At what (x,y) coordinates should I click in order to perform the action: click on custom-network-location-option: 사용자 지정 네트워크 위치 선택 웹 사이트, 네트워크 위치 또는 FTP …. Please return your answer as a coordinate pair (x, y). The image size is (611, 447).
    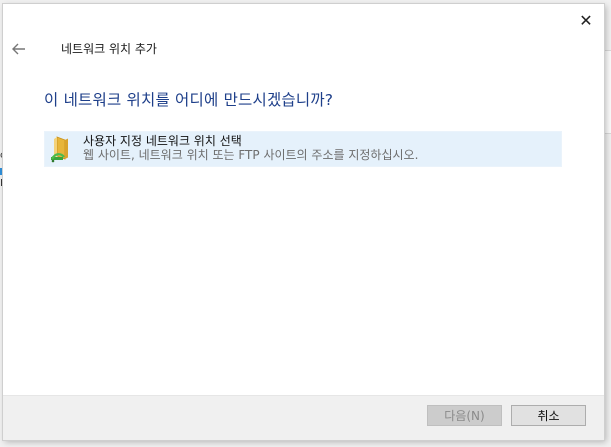
    Looking at the image, I should click on (303, 149).